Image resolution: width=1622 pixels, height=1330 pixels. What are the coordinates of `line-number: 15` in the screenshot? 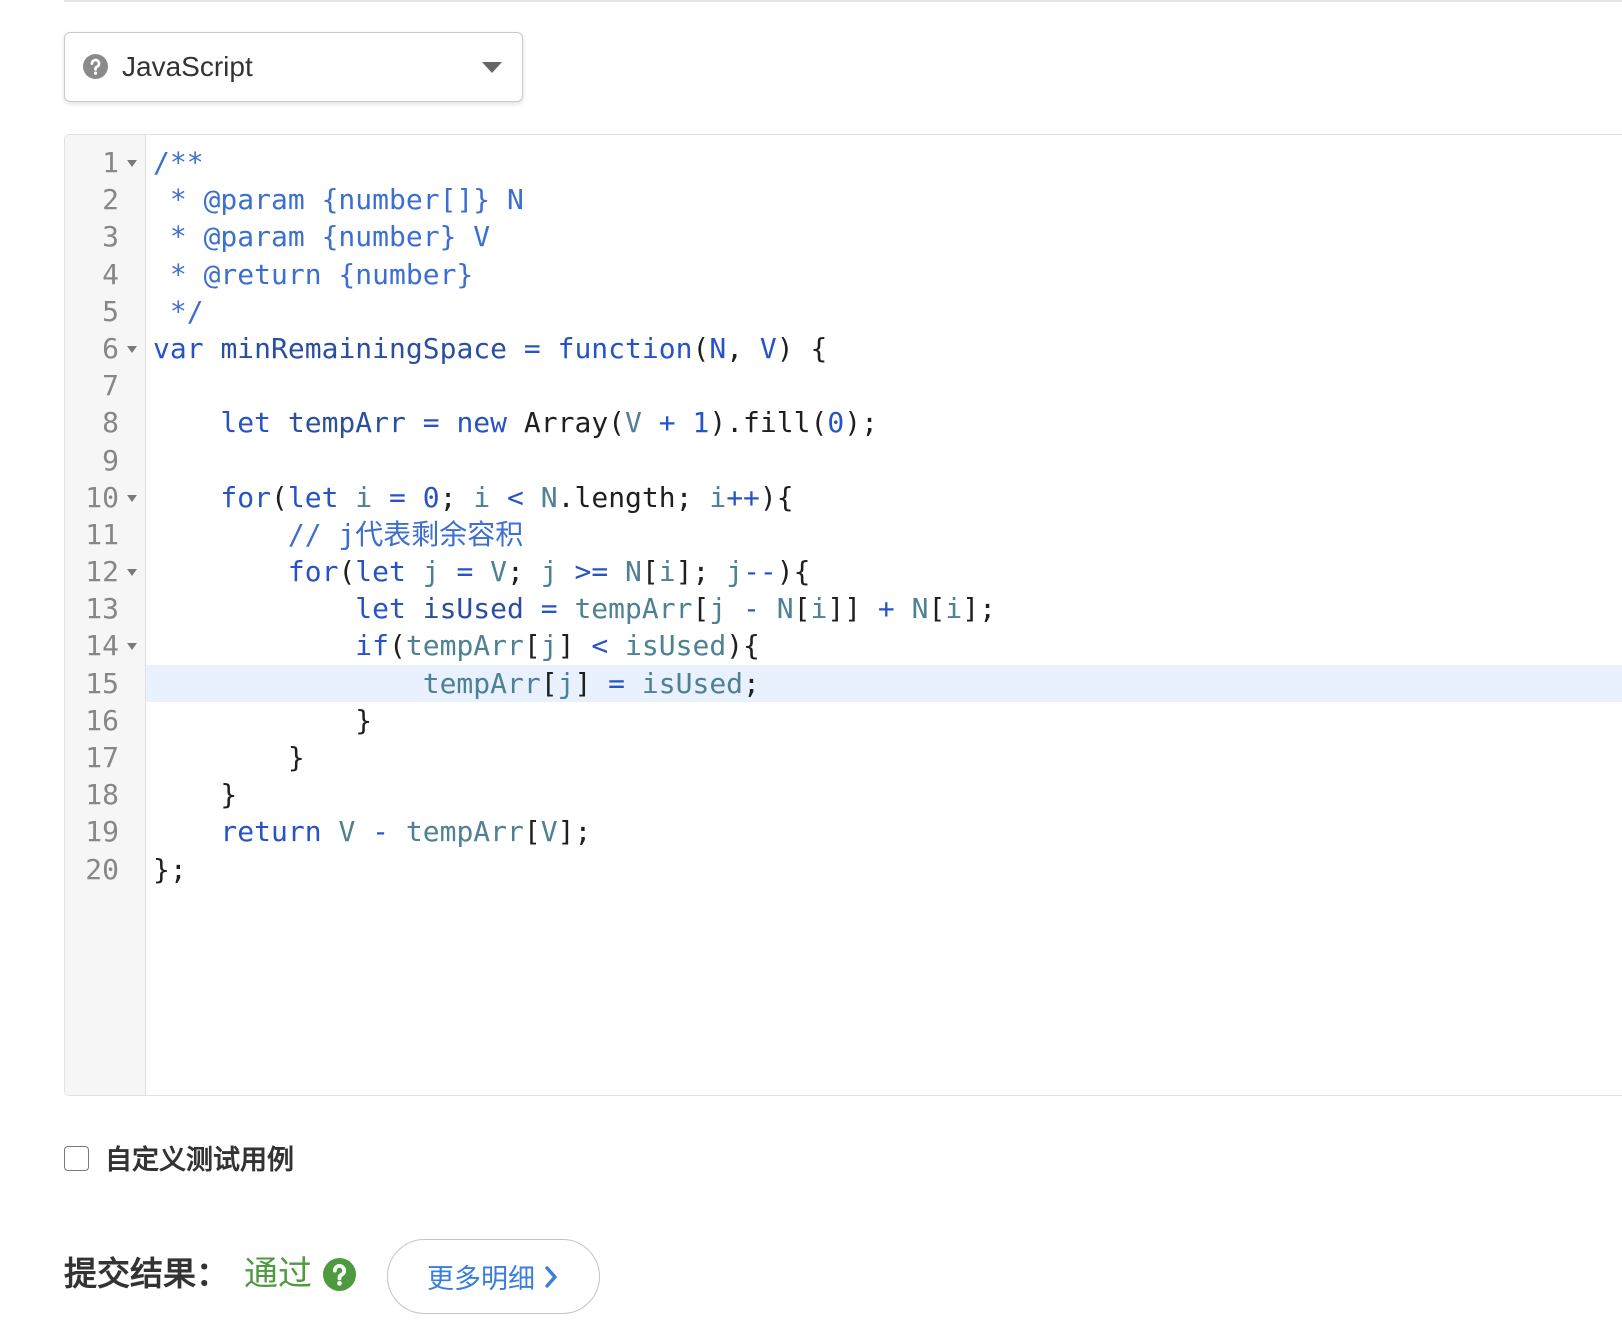 It's located at (102, 683).